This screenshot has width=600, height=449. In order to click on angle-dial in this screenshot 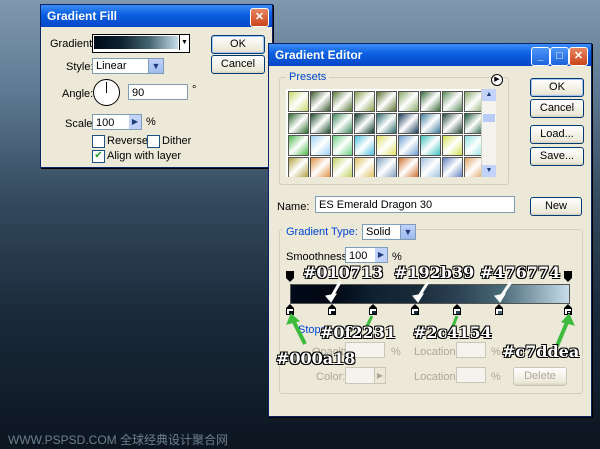, I will do `click(106, 92)`.